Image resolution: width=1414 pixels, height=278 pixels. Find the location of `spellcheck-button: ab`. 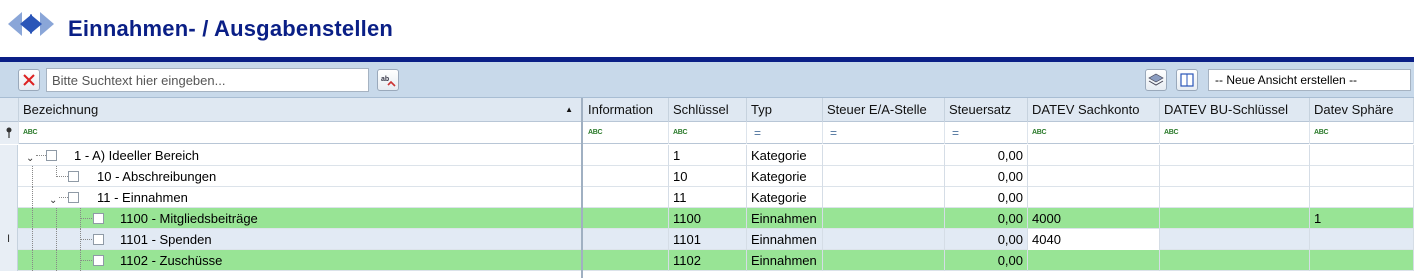

spellcheck-button: ab is located at coordinates (388, 80).